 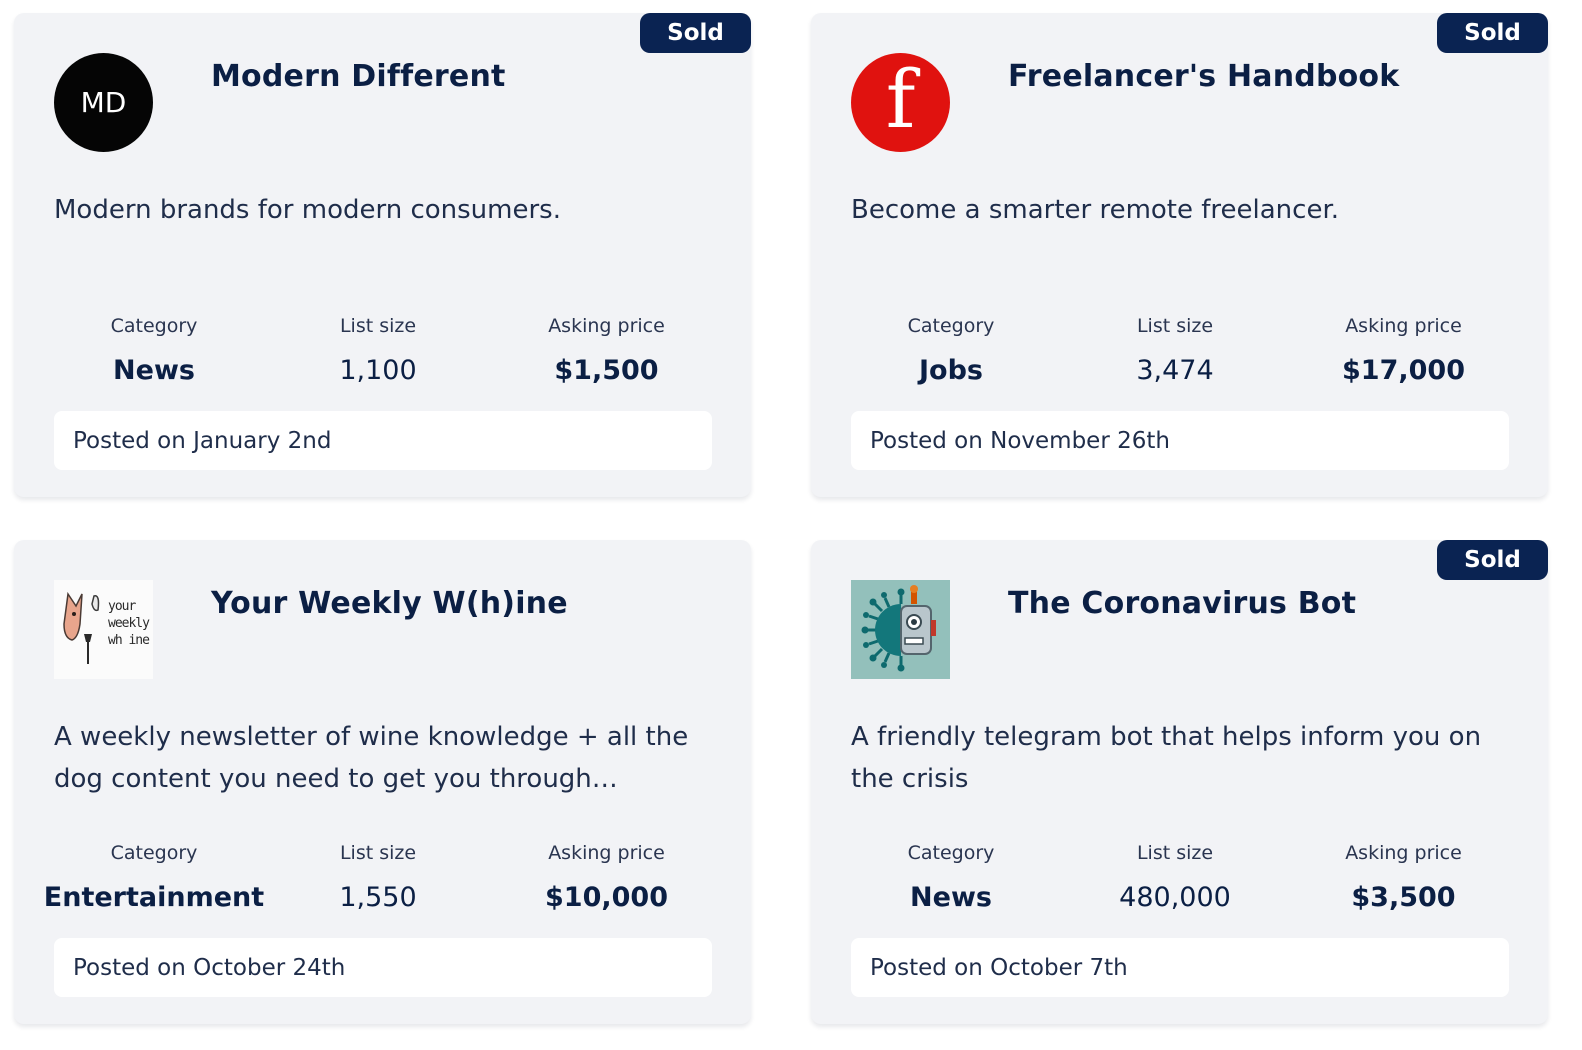 I want to click on md-monogram-logo: MD, so click(x=103, y=102).